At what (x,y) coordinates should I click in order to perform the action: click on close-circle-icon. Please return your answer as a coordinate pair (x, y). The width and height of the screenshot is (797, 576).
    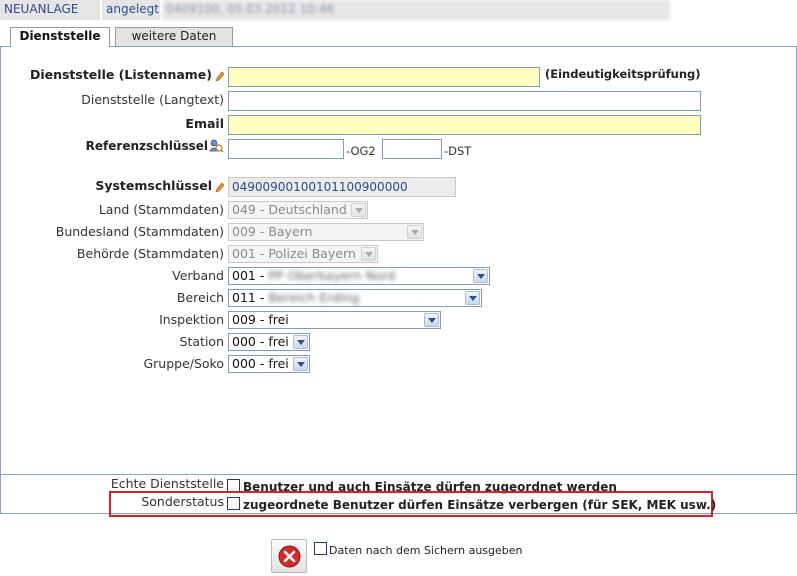
    Looking at the image, I should click on (289, 556).